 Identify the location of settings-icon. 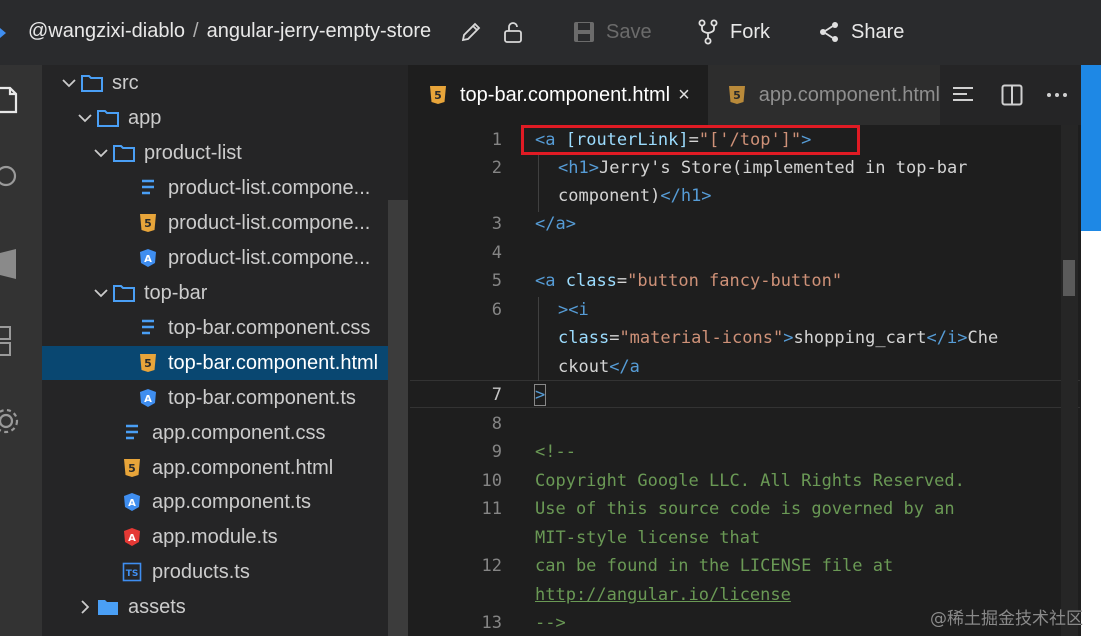
(11, 421).